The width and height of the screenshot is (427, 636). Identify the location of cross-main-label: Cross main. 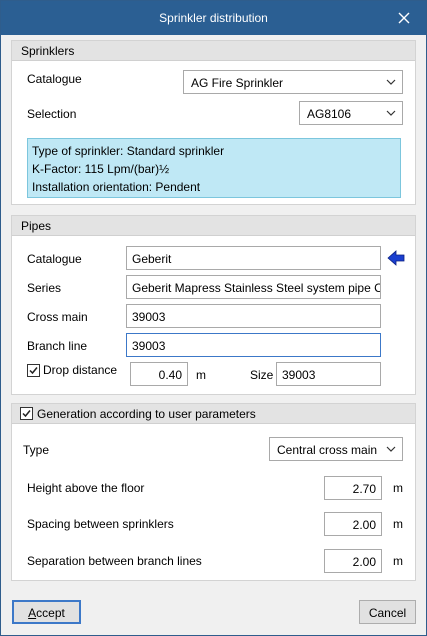
(57, 317).